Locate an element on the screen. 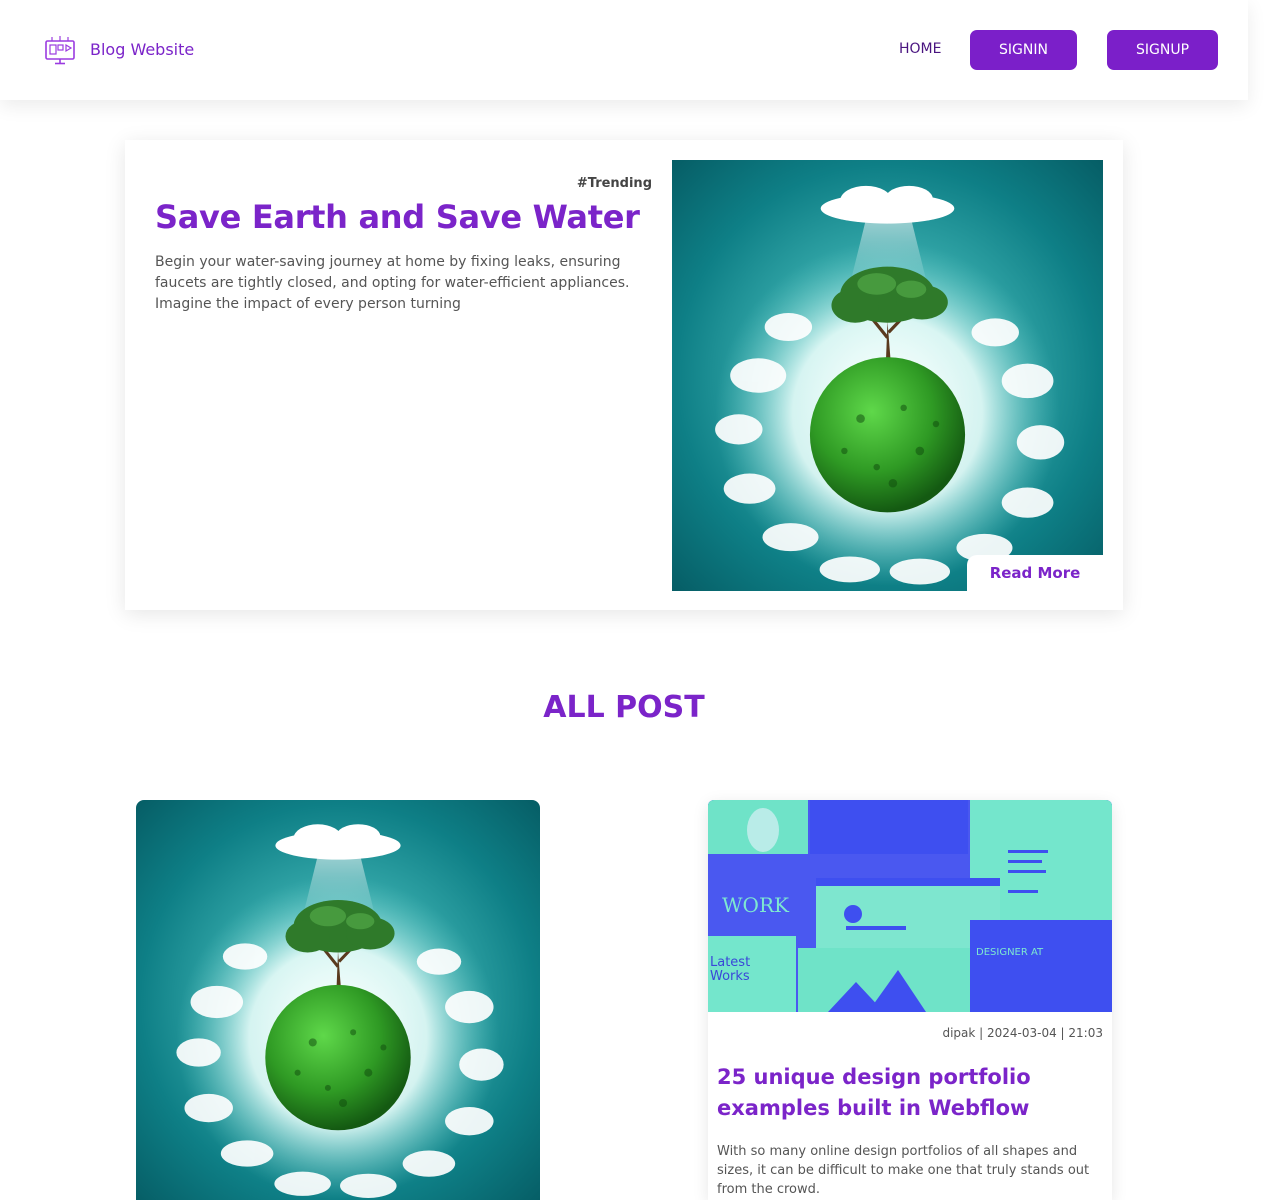 The image size is (1280, 1200). brand-name: Blog Website is located at coordinates (142, 49).